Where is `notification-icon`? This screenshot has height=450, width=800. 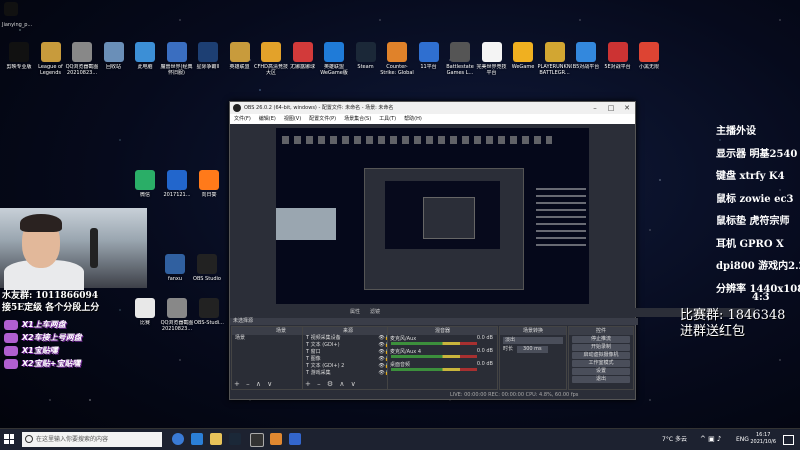 notification-icon is located at coordinates (788, 440).